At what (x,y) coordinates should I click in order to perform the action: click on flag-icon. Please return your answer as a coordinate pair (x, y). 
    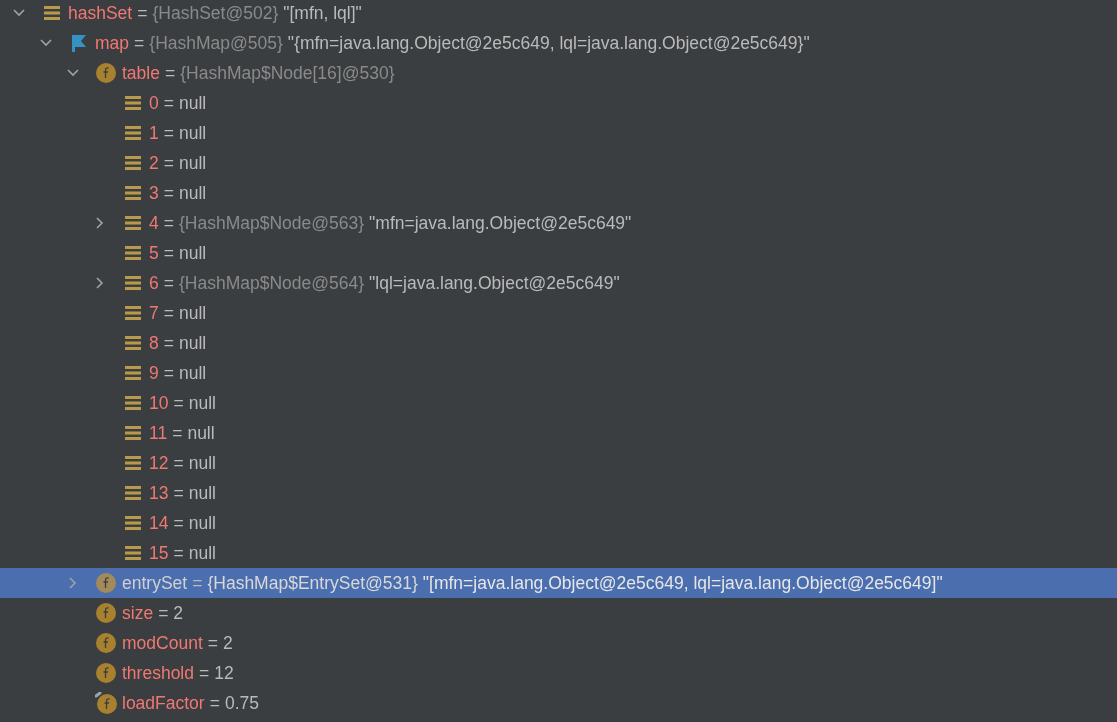
    Looking at the image, I should click on (79, 43).